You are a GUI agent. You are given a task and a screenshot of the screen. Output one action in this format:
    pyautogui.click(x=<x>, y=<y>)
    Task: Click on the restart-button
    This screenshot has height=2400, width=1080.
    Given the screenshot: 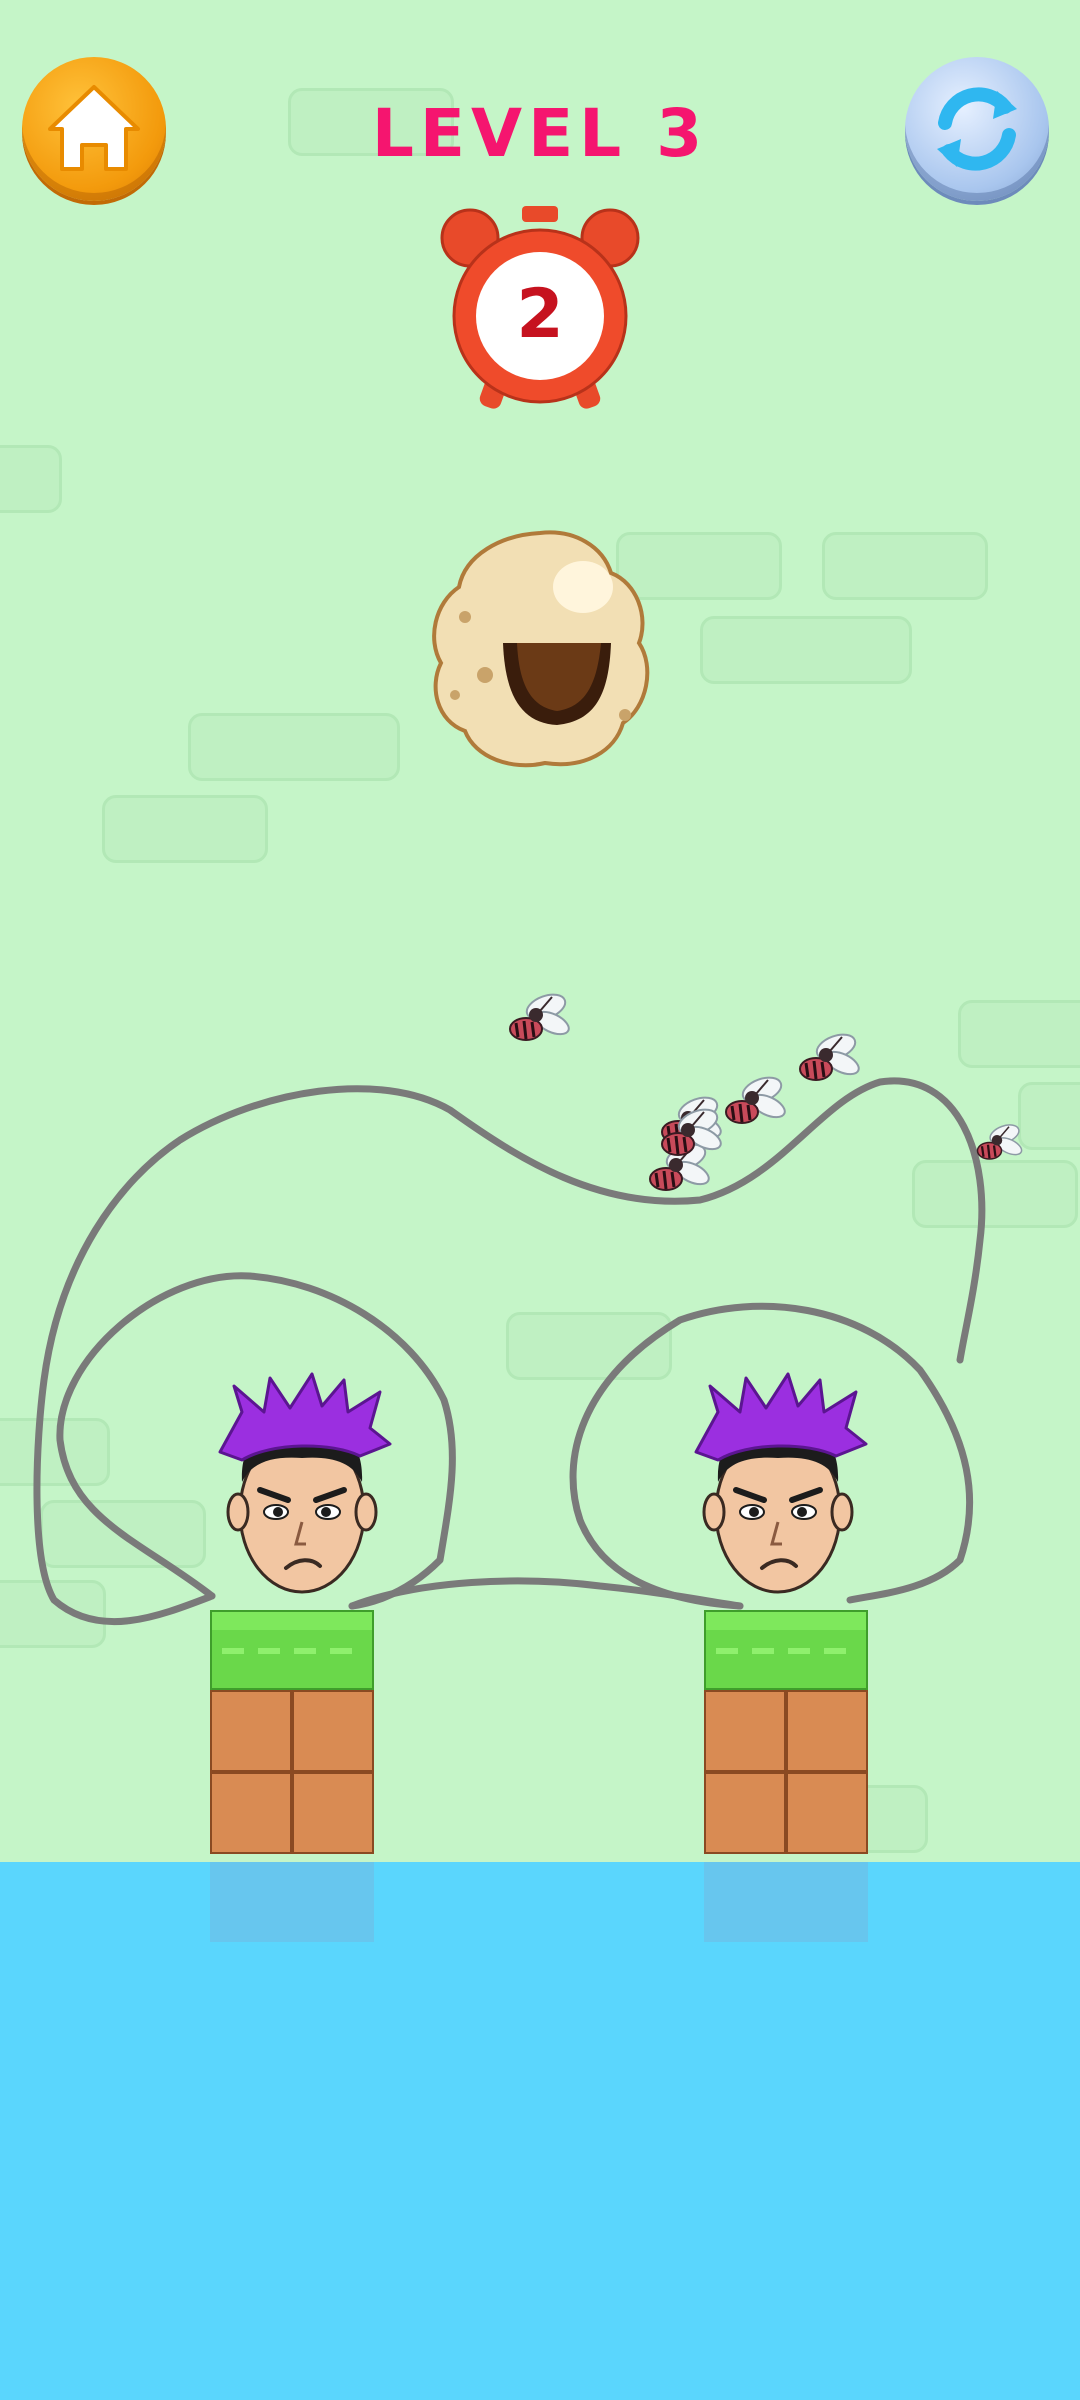 What is the action you would take?
    pyautogui.click(x=977, y=129)
    